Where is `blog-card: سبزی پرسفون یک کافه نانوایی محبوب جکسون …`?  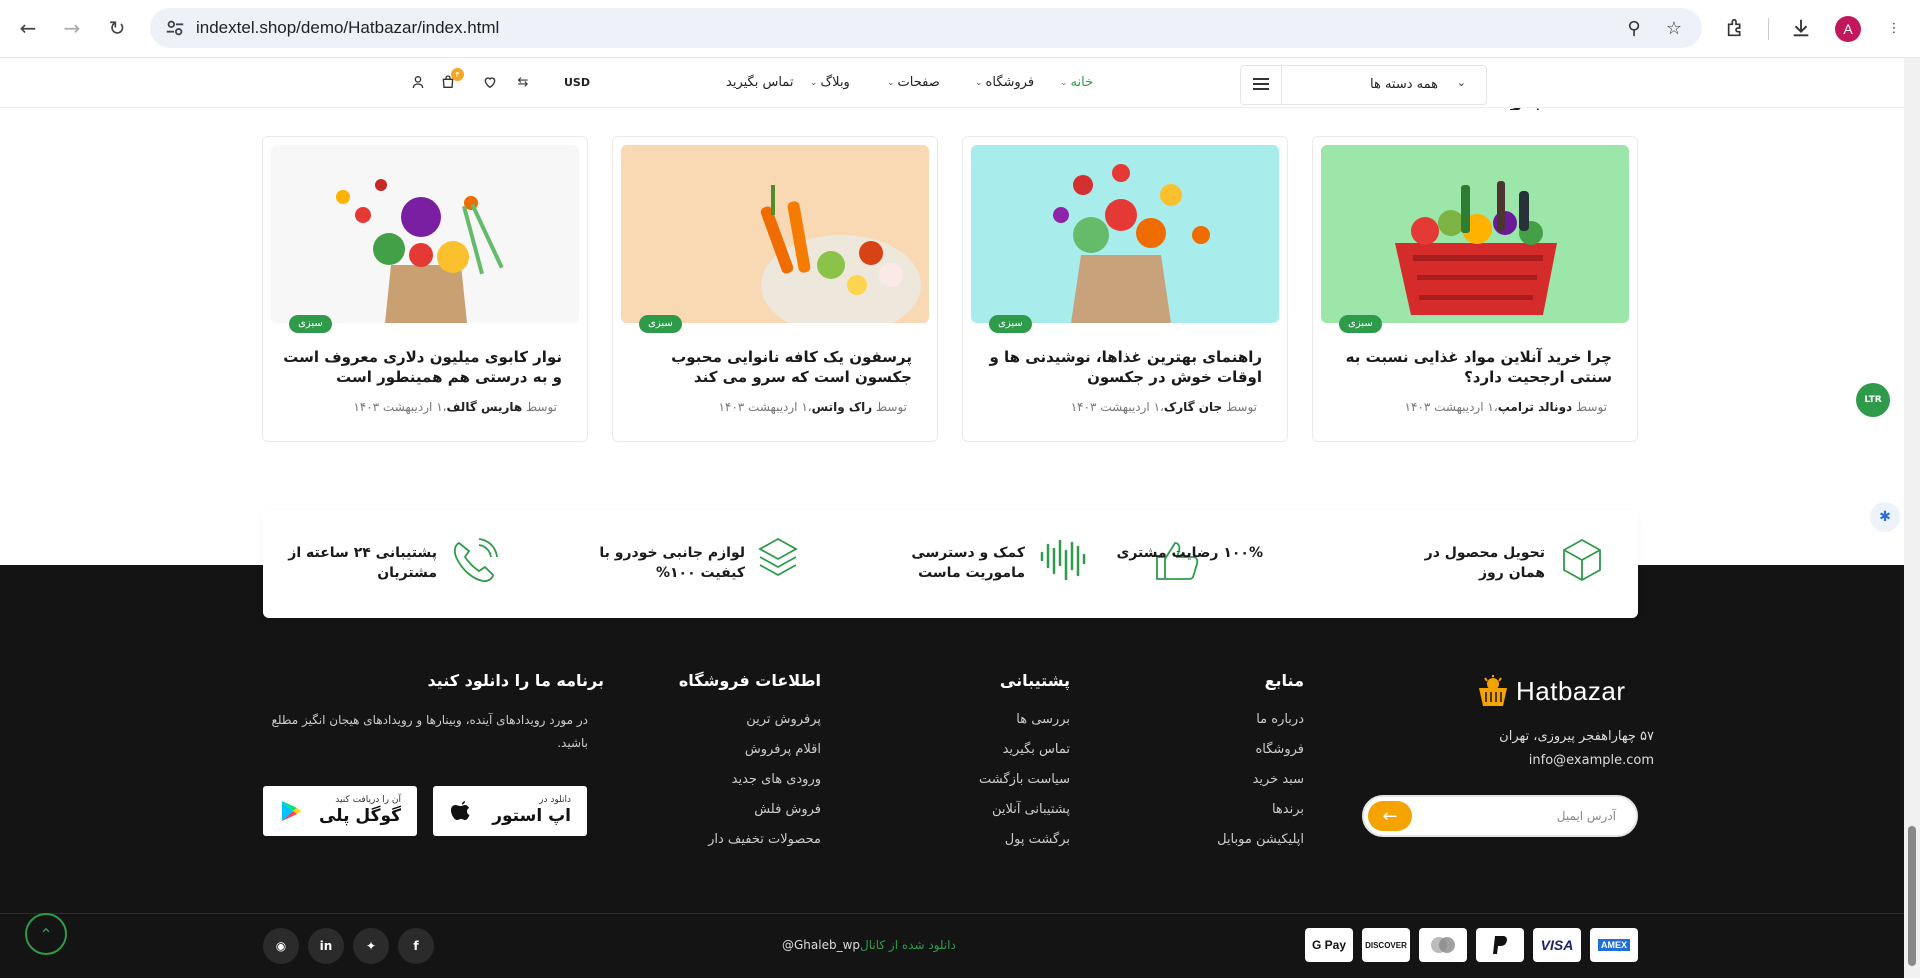
blog-card: سبزی پرسفون یک کافه نانوایی محبوب جکسون … is located at coordinates (775, 289).